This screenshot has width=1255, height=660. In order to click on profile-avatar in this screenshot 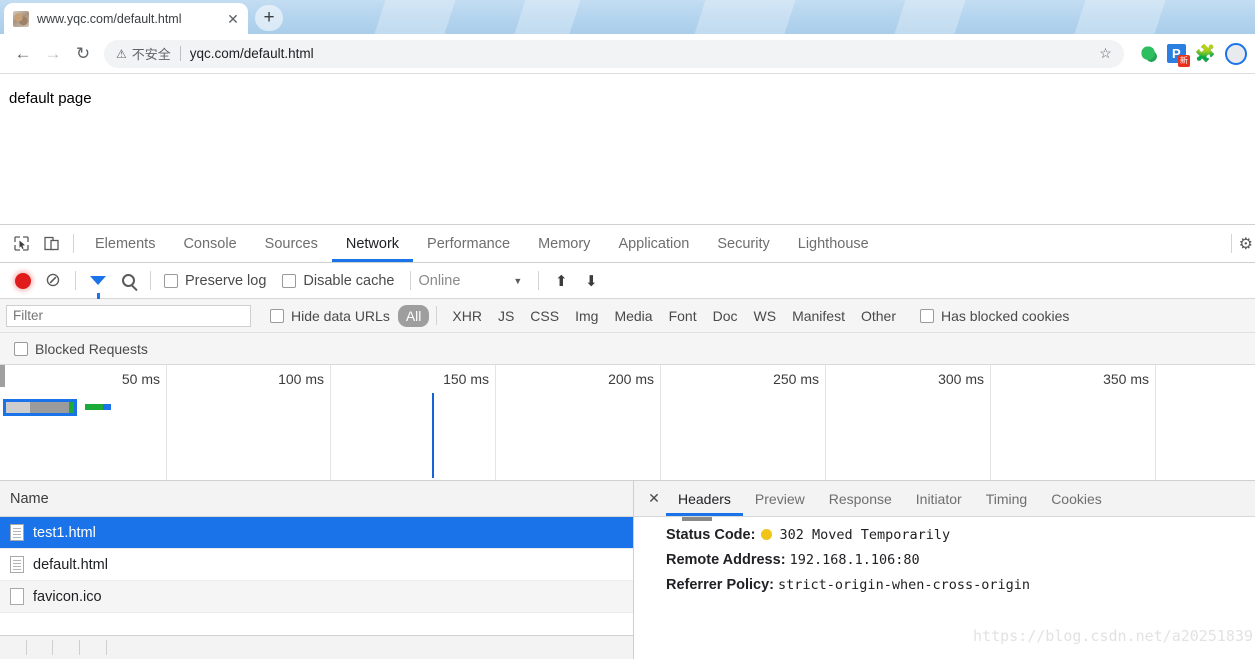, I will do `click(1236, 53)`.